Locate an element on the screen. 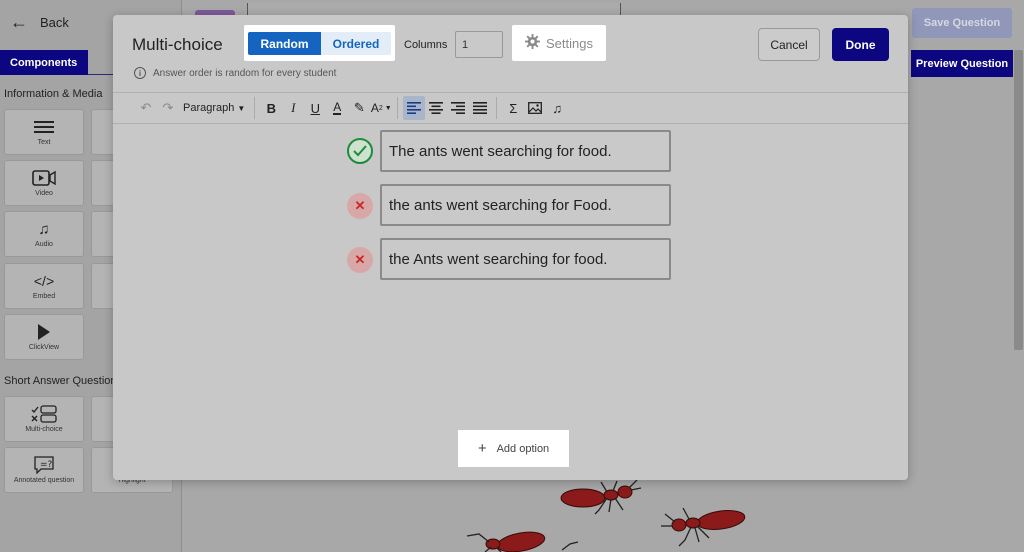 This screenshot has height=552, width=1024. highlighter-icon: ✎ is located at coordinates (359, 108).